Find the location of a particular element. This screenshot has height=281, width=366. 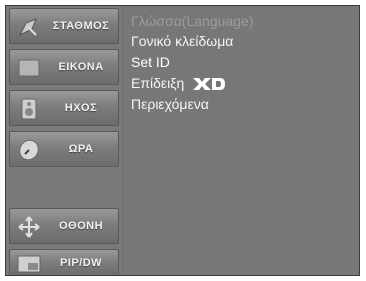

sidebar-item-sound: ΗΧΟΣ is located at coordinates (64, 108).